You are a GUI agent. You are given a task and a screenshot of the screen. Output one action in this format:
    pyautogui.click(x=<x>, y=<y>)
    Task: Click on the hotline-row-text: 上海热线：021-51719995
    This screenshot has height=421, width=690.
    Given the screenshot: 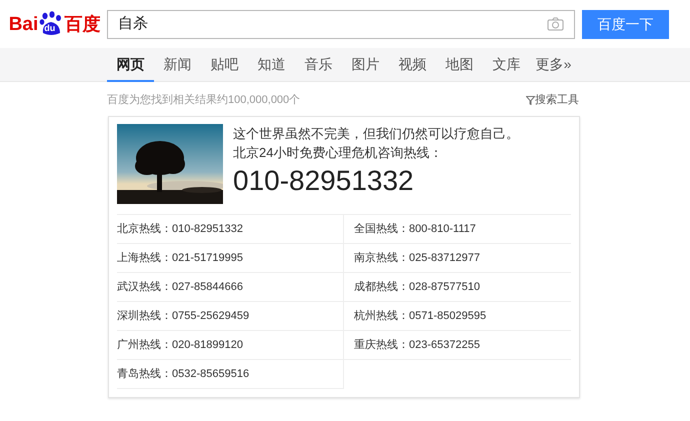 What is the action you would take?
    pyautogui.click(x=180, y=258)
    